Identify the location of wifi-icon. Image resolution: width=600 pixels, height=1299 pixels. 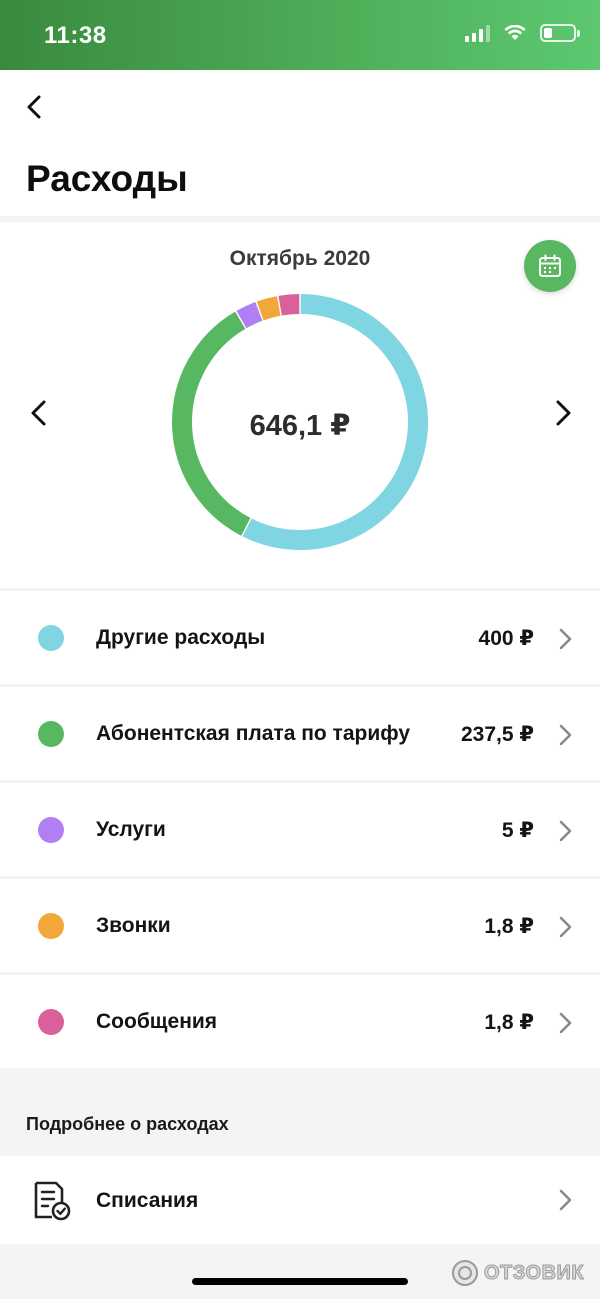
(515, 32).